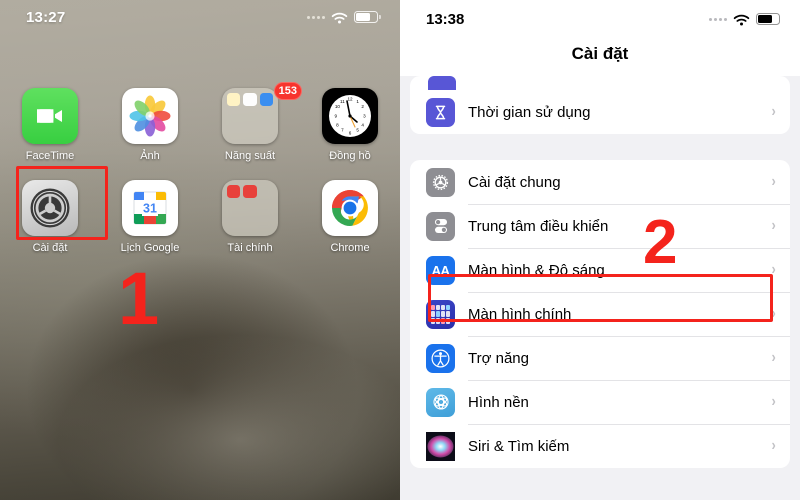 This screenshot has height=500, width=800. Describe the element at coordinates (519, 446) in the screenshot. I see `settings-row-label: Siri & Tìm kiếm` at that location.